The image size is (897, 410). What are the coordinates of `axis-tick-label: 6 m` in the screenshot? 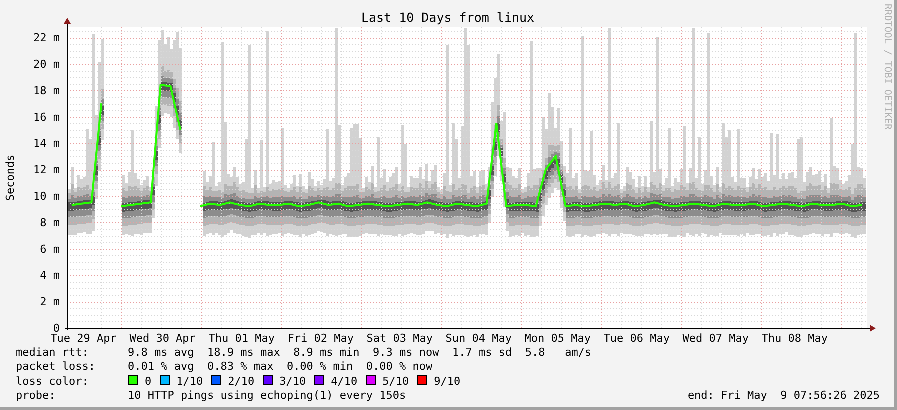 It's located at (50, 249).